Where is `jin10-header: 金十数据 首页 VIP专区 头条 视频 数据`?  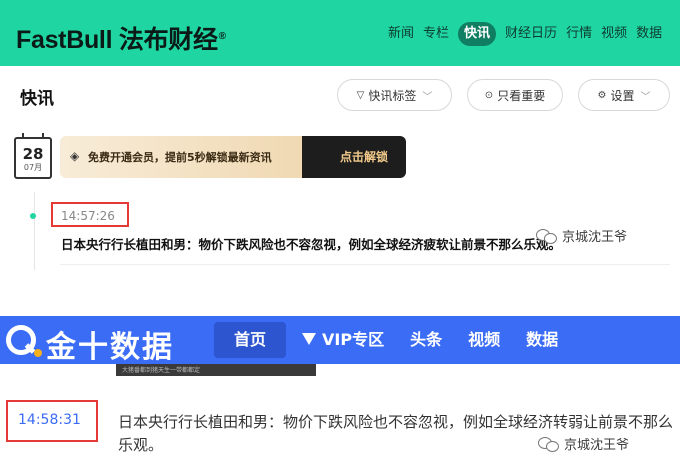
jin10-header: 金十数据 首页 VIP专区 头条 视频 数据 is located at coordinates (340, 341).